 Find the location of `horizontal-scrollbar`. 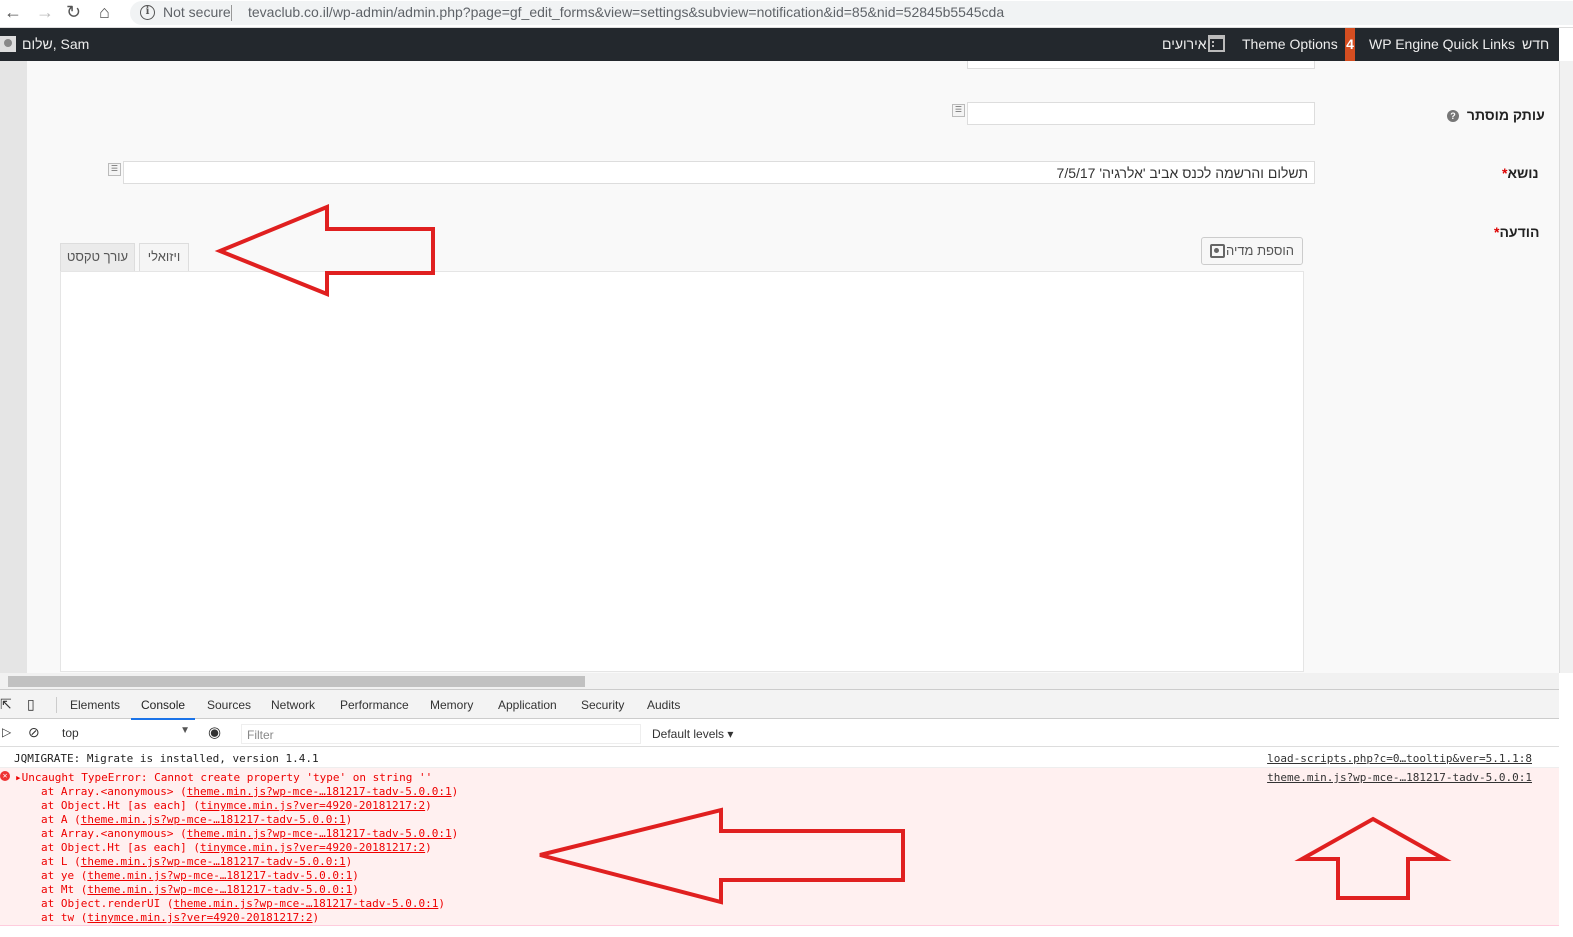

horizontal-scrollbar is located at coordinates (779, 681).